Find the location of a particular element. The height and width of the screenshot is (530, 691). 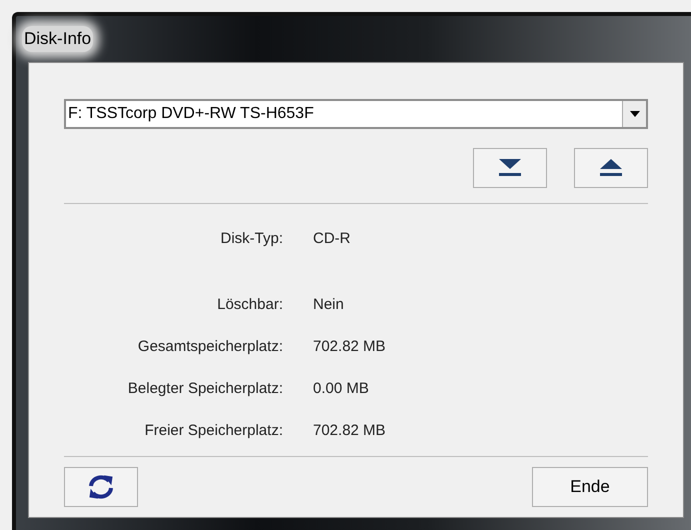

eject-button is located at coordinates (611, 168).